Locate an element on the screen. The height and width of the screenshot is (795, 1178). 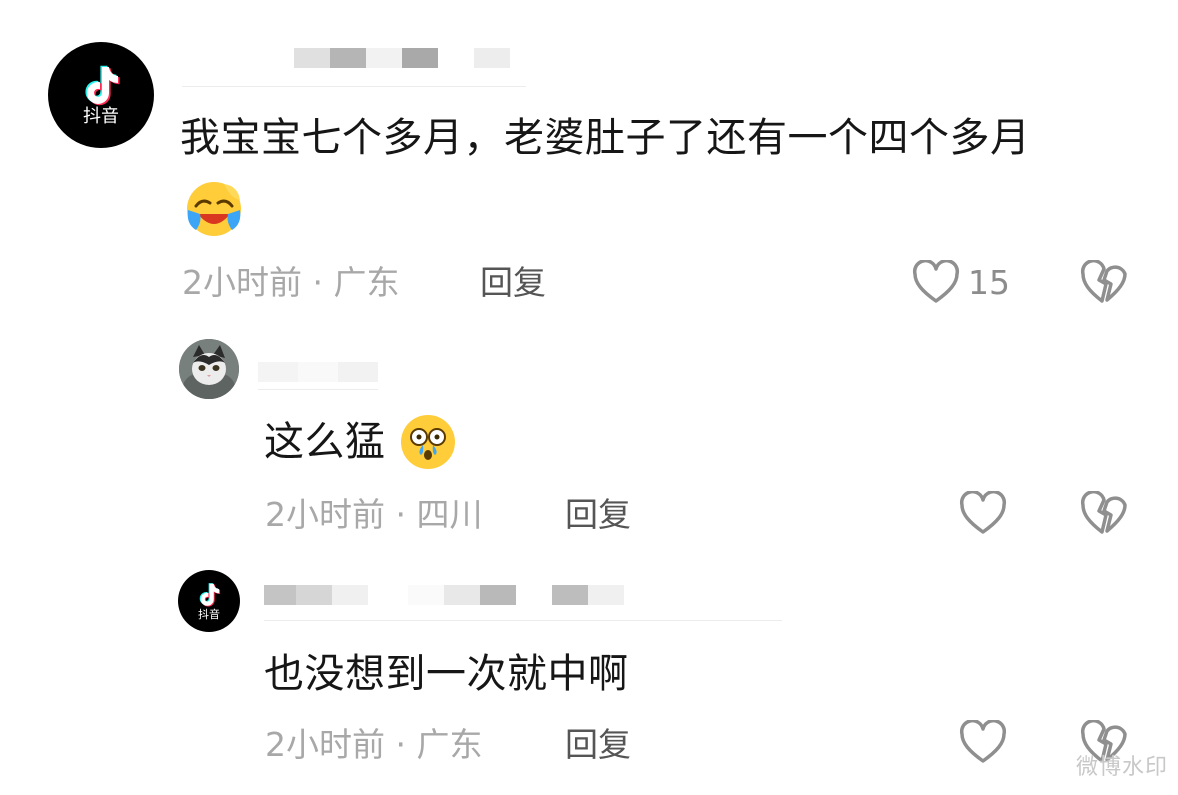
comment-3-meta: 2小时前 · 广东 is located at coordinates (374, 744).